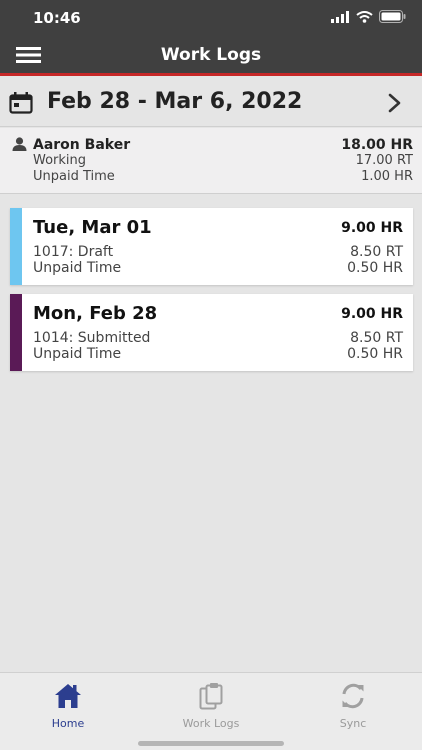 The image size is (422, 750). Describe the element at coordinates (211, 723) in the screenshot. I see `tab-label: Work Logs` at that location.